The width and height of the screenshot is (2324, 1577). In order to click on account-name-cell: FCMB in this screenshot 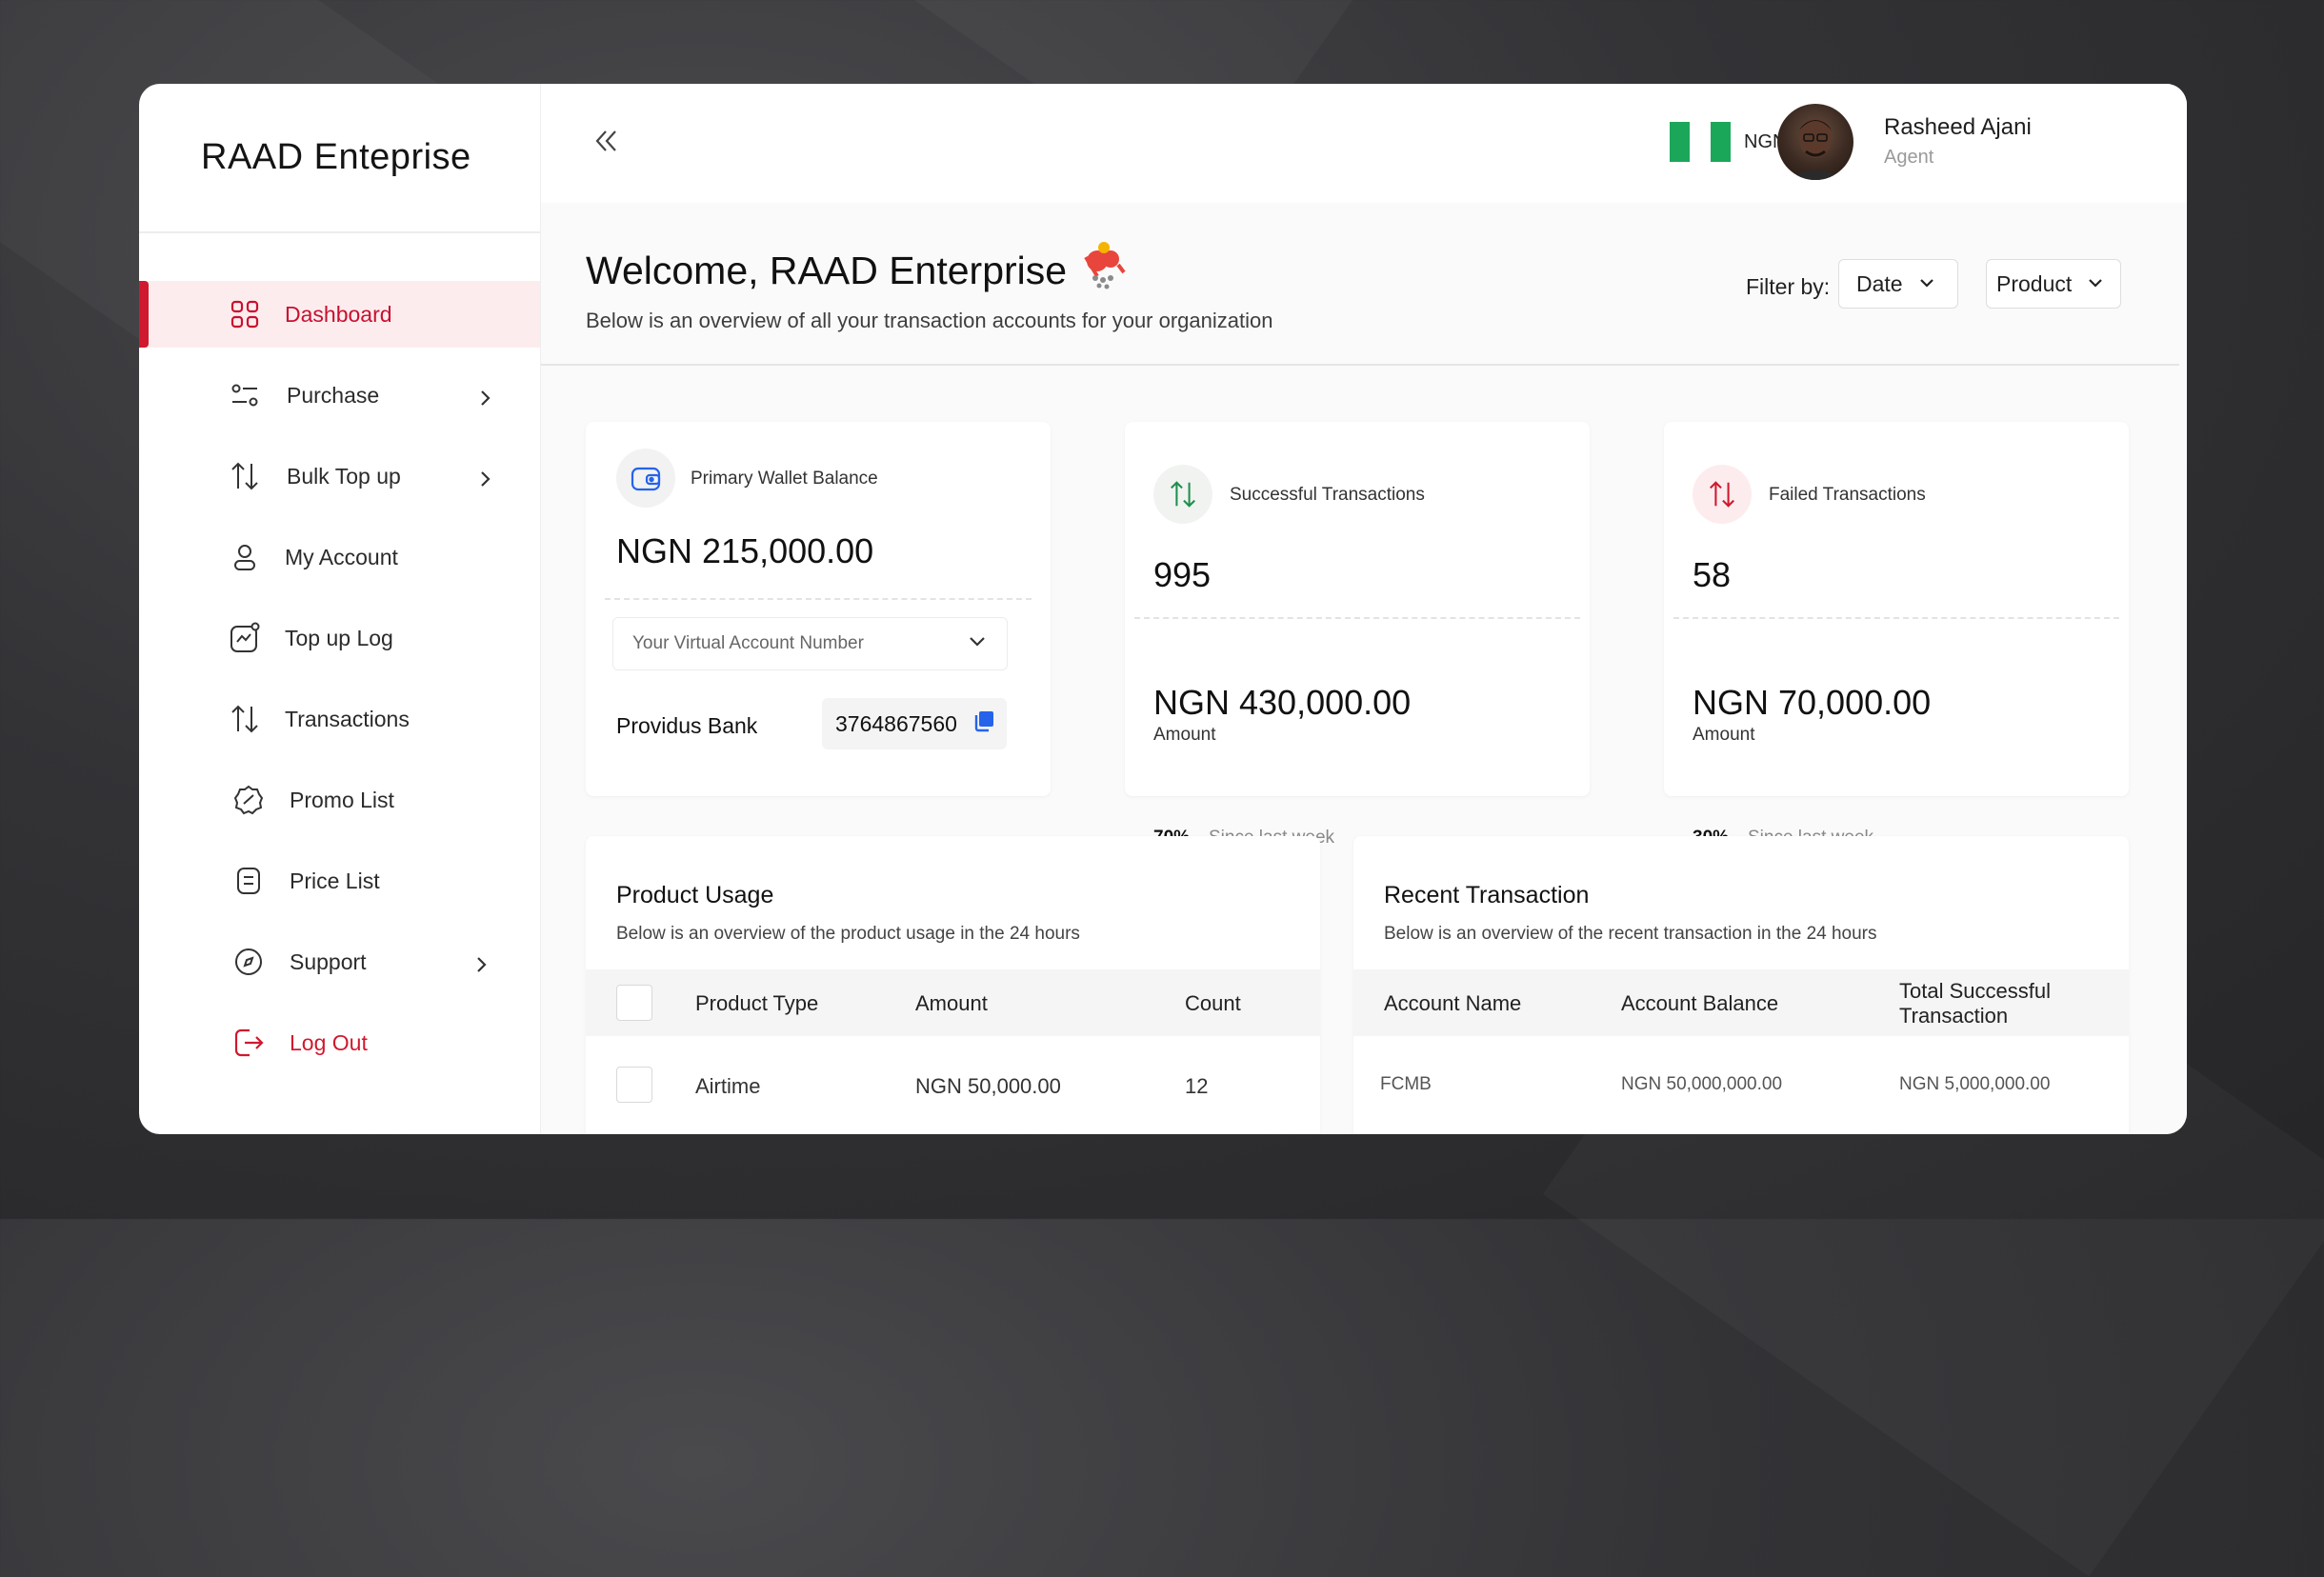, I will do `click(1406, 1084)`.